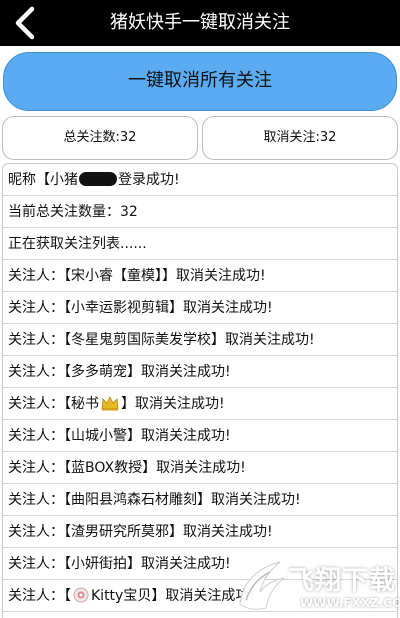 The width and height of the screenshot is (400, 618). Describe the element at coordinates (81, 404) in the screenshot. I see `entry-name-start: 【秘书` at that location.